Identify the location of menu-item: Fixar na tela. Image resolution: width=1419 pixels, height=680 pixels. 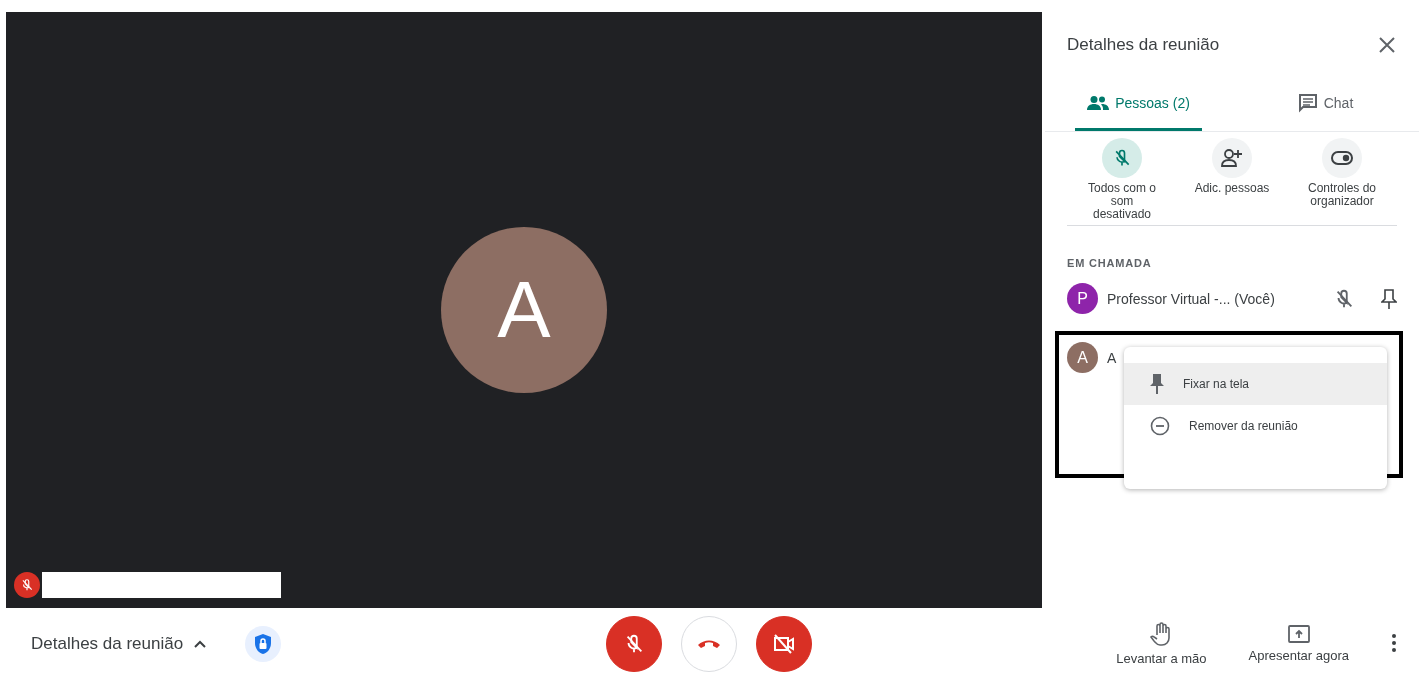
(1255, 384).